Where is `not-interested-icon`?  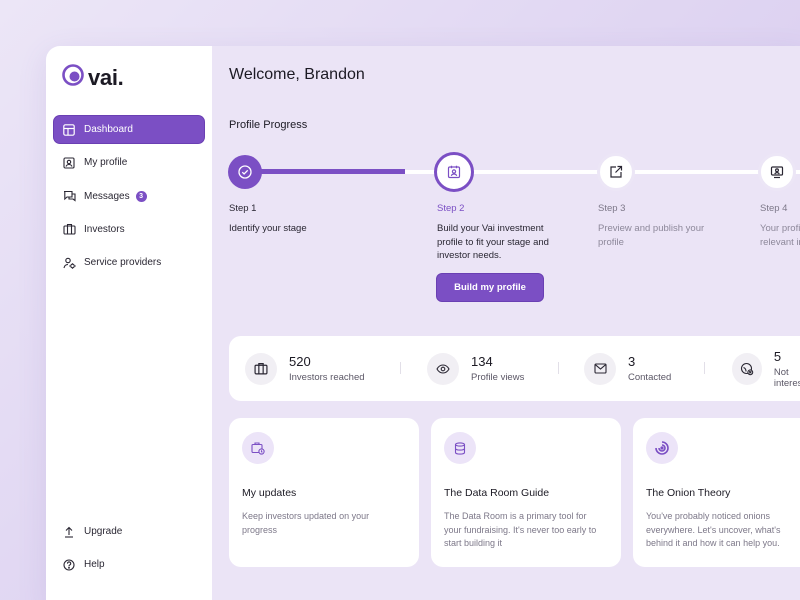
not-interested-icon is located at coordinates (747, 368).